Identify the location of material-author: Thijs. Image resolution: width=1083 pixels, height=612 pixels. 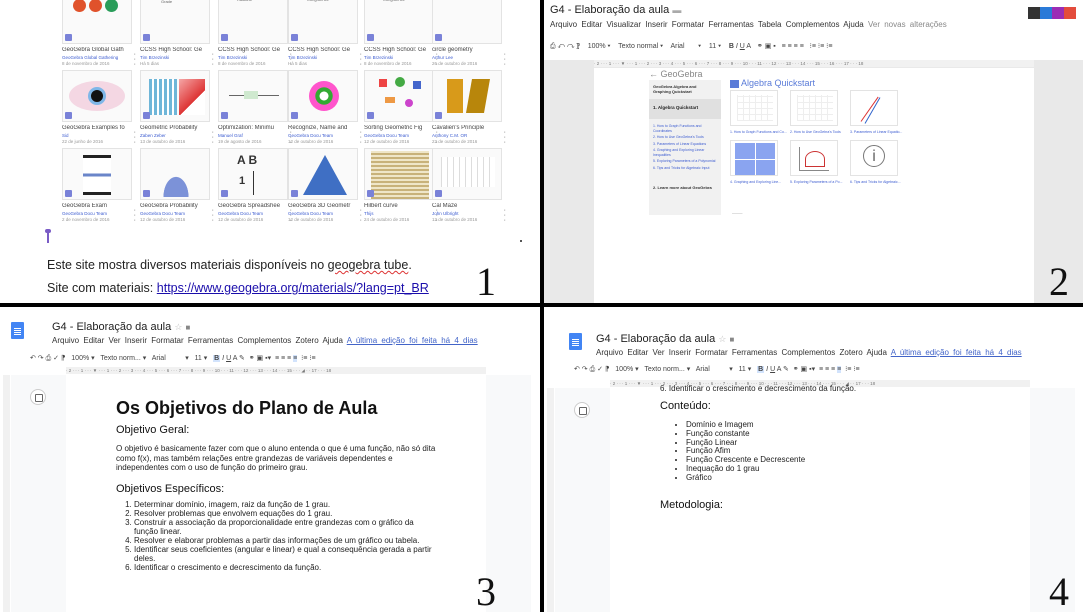
(399, 213).